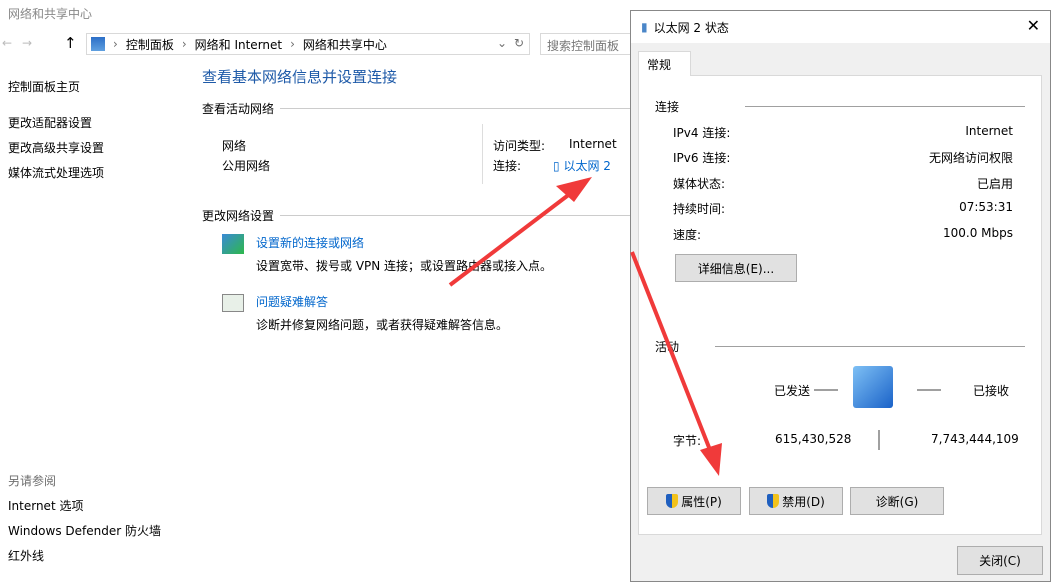  What do you see at coordinates (585, 326) in the screenshot?
I see `annotation-arrows` at bounding box center [585, 326].